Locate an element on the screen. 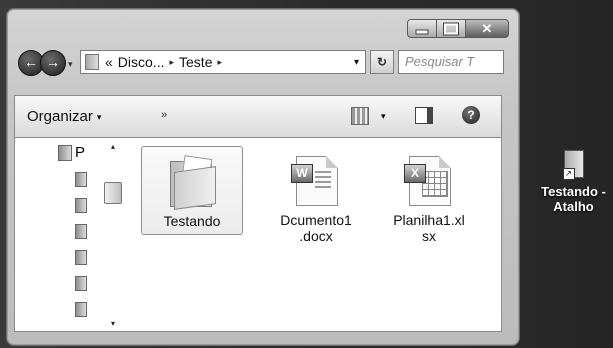 This screenshot has width=613, height=348. view-options-dropdown: ▾ is located at coordinates (383, 116).